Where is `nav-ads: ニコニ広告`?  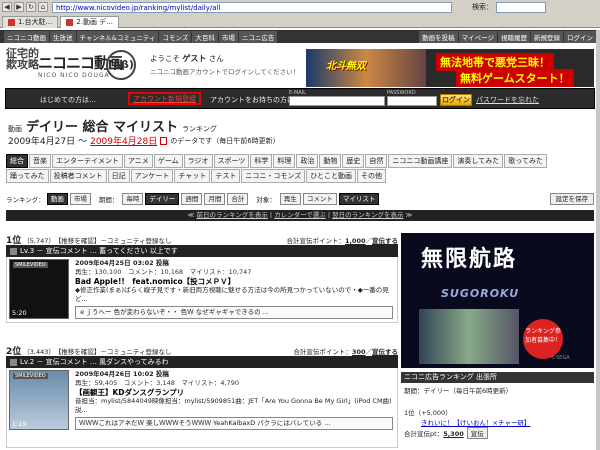
nav-ads: ニコニ広告 is located at coordinates (258, 36).